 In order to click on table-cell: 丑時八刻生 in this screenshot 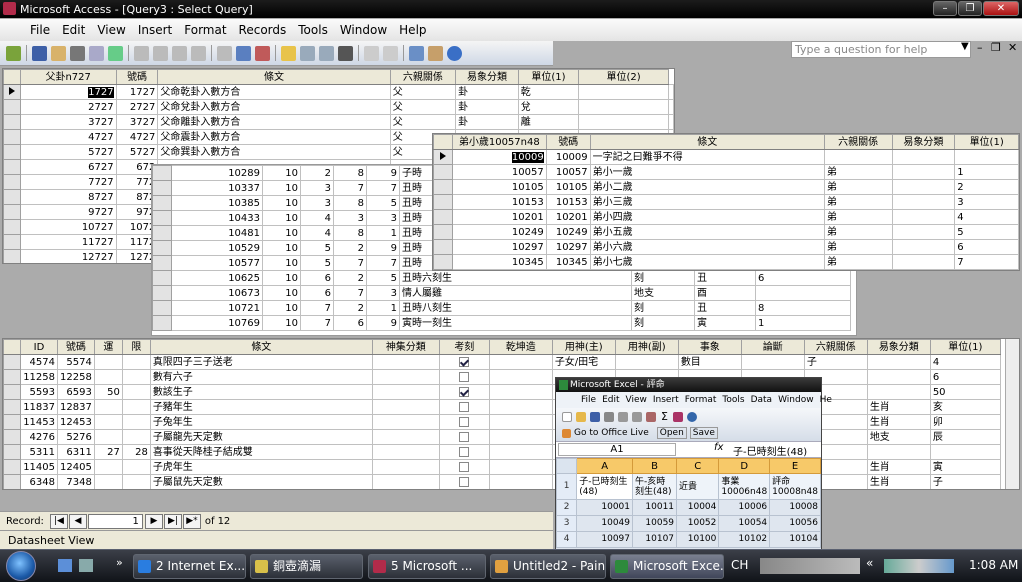, I will do `click(515, 308)`.